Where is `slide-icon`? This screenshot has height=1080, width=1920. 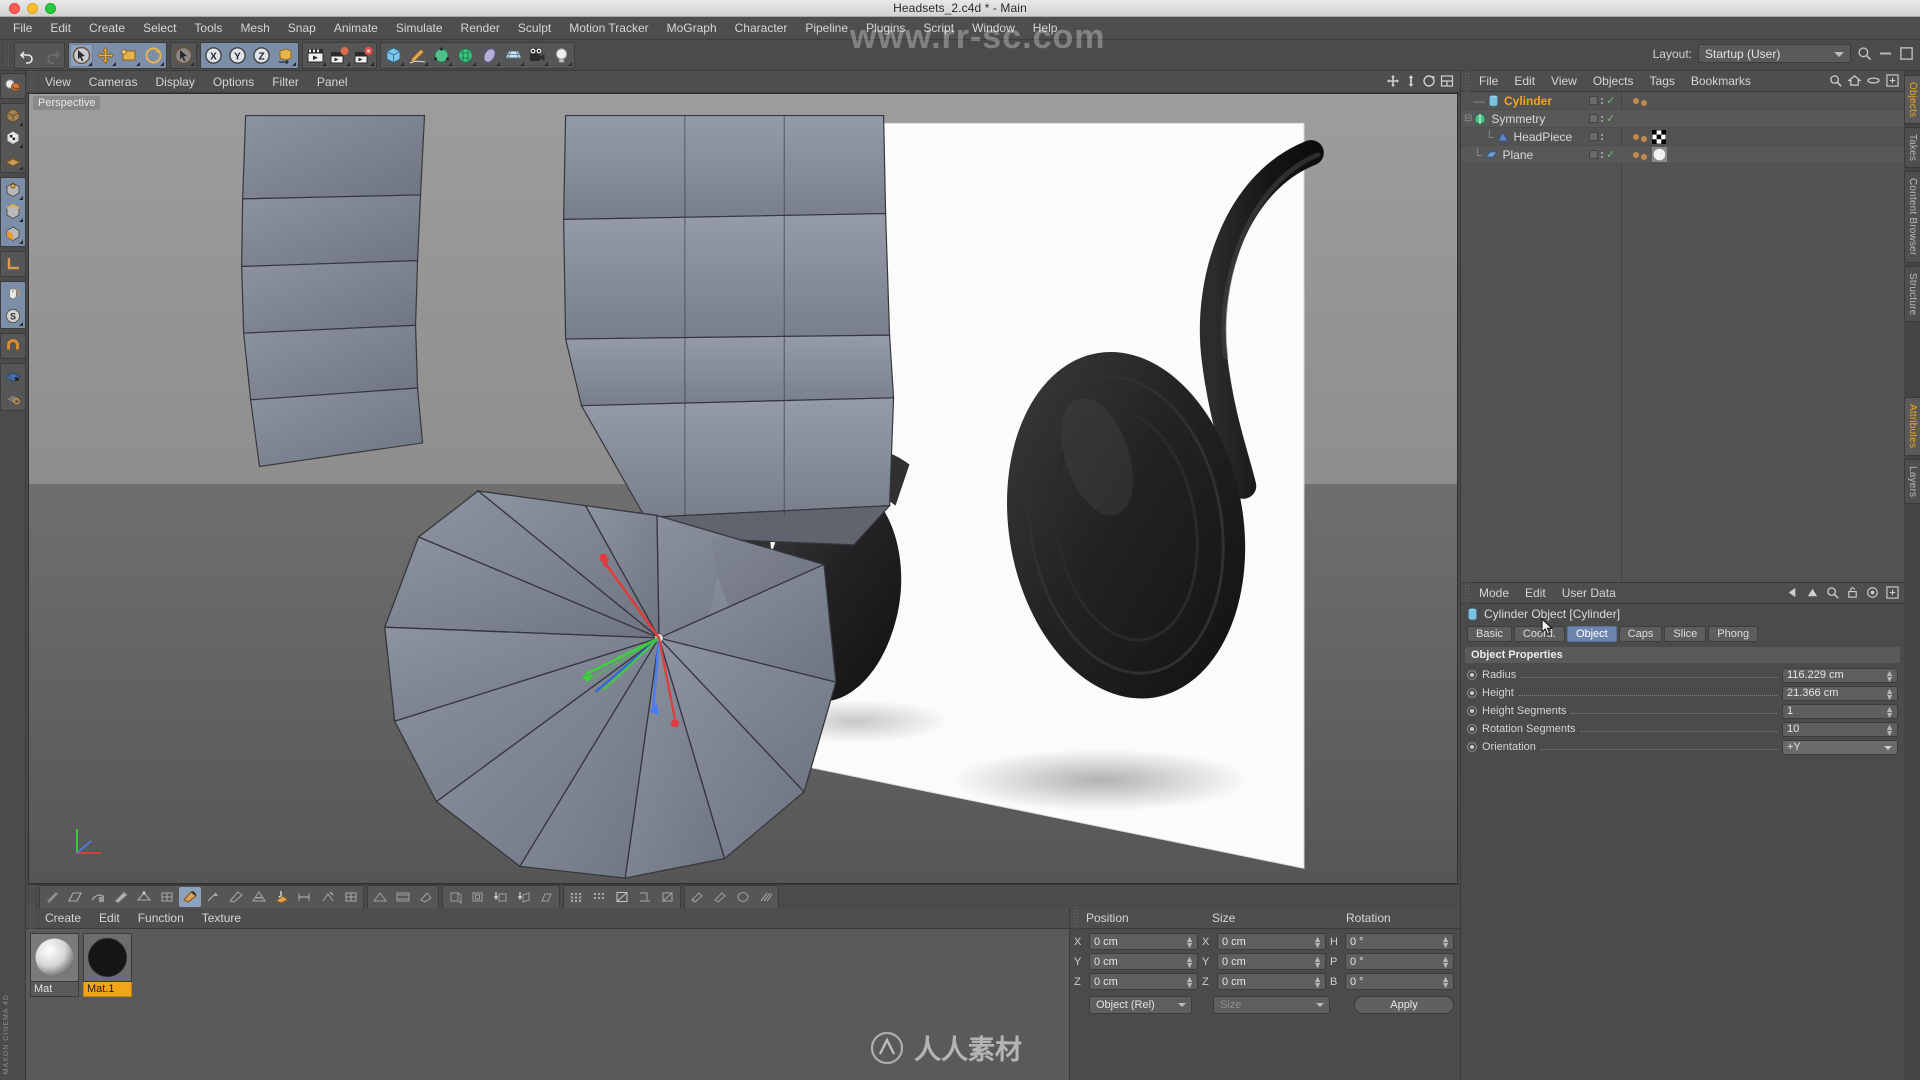 slide-icon is located at coordinates (259, 897).